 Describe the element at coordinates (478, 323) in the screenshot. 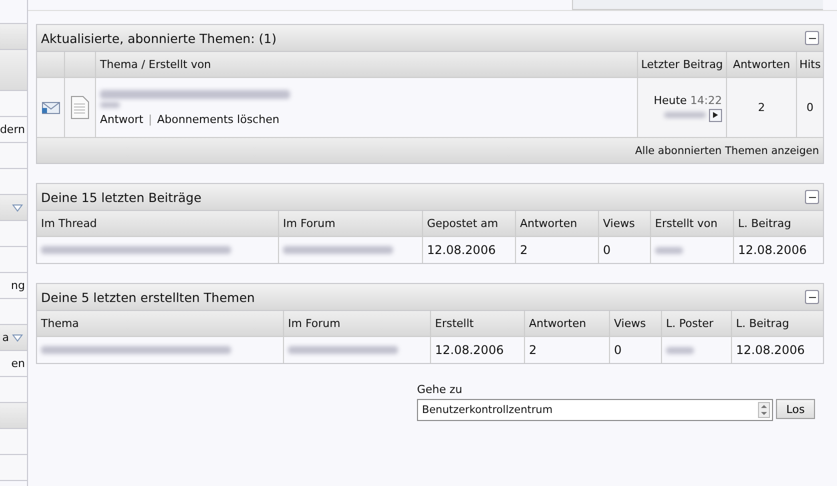

I see `column-header: Erstellt` at that location.